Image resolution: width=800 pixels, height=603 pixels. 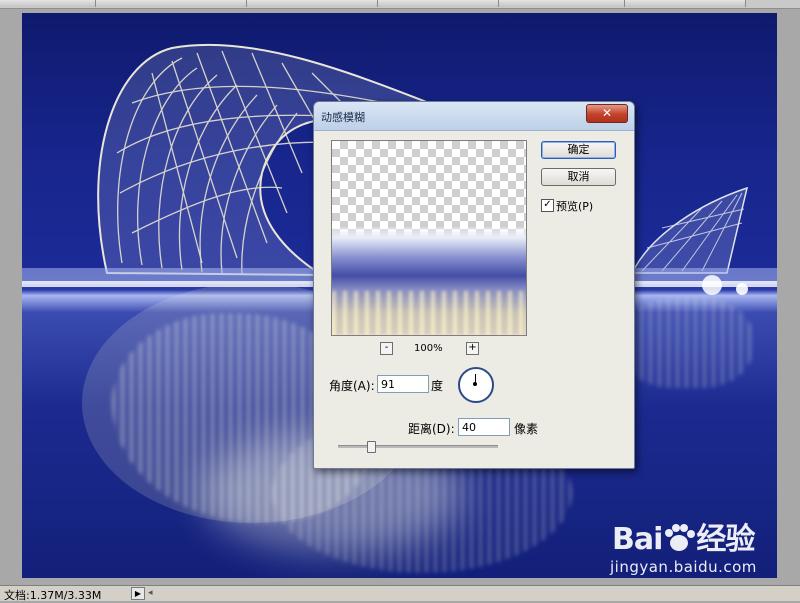 What do you see at coordinates (526, 429) in the screenshot?
I see `distance-unit: 像素` at bounding box center [526, 429].